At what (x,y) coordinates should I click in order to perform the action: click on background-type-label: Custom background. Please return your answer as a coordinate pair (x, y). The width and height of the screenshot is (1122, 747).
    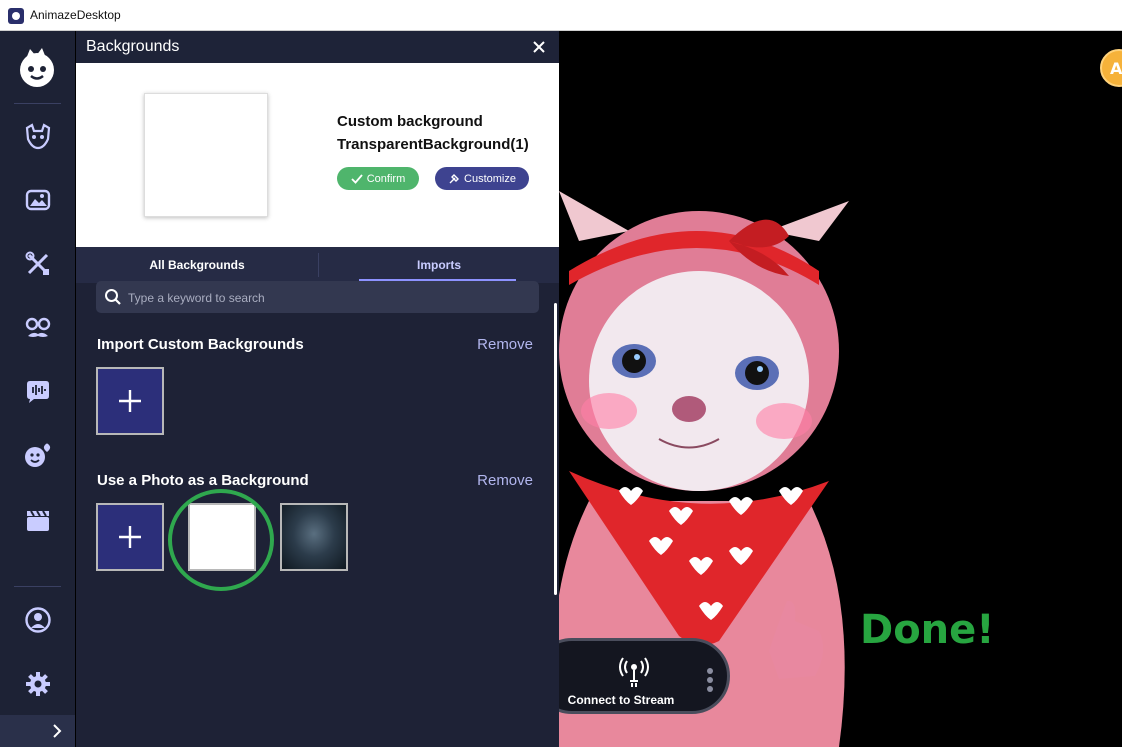
    Looking at the image, I should click on (410, 121).